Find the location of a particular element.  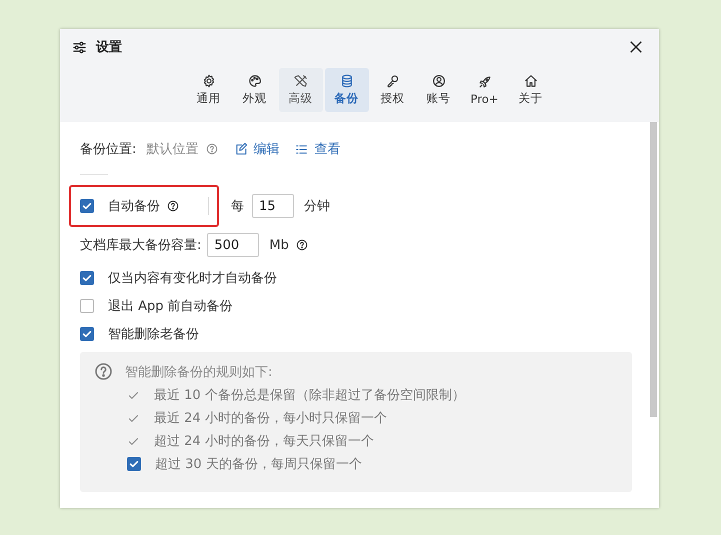

link: 编辑 is located at coordinates (257, 149).